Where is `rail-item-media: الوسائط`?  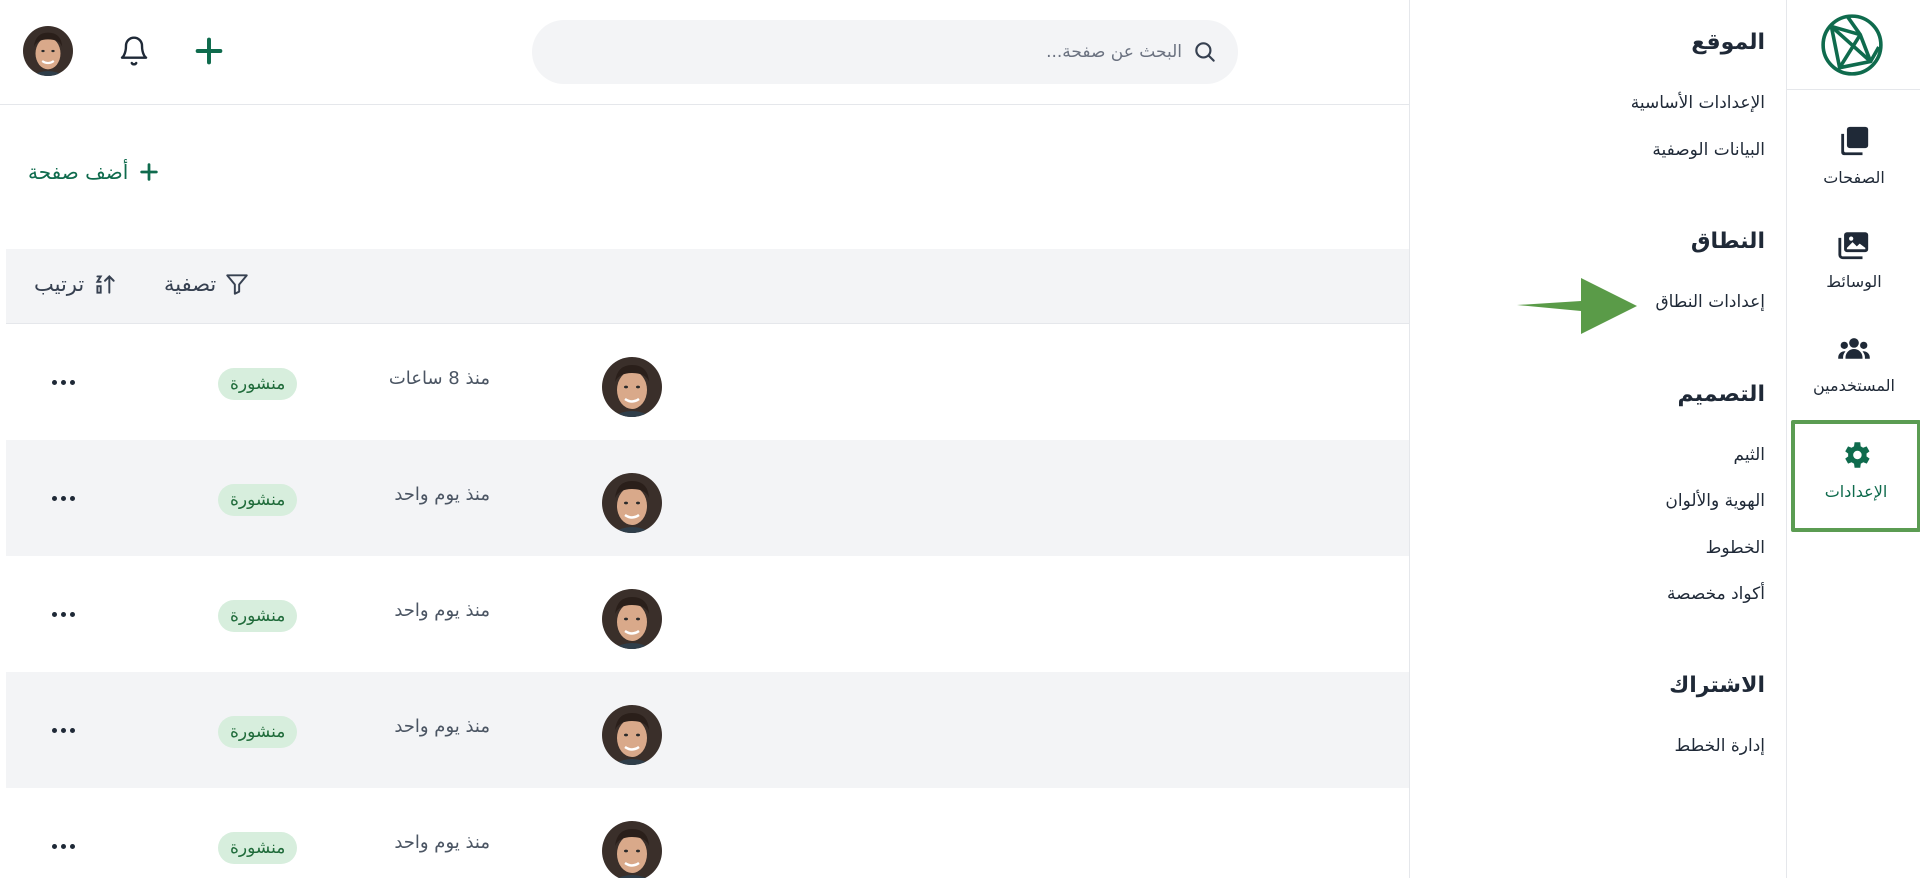
rail-item-media: الوسائط is located at coordinates (1853, 268).